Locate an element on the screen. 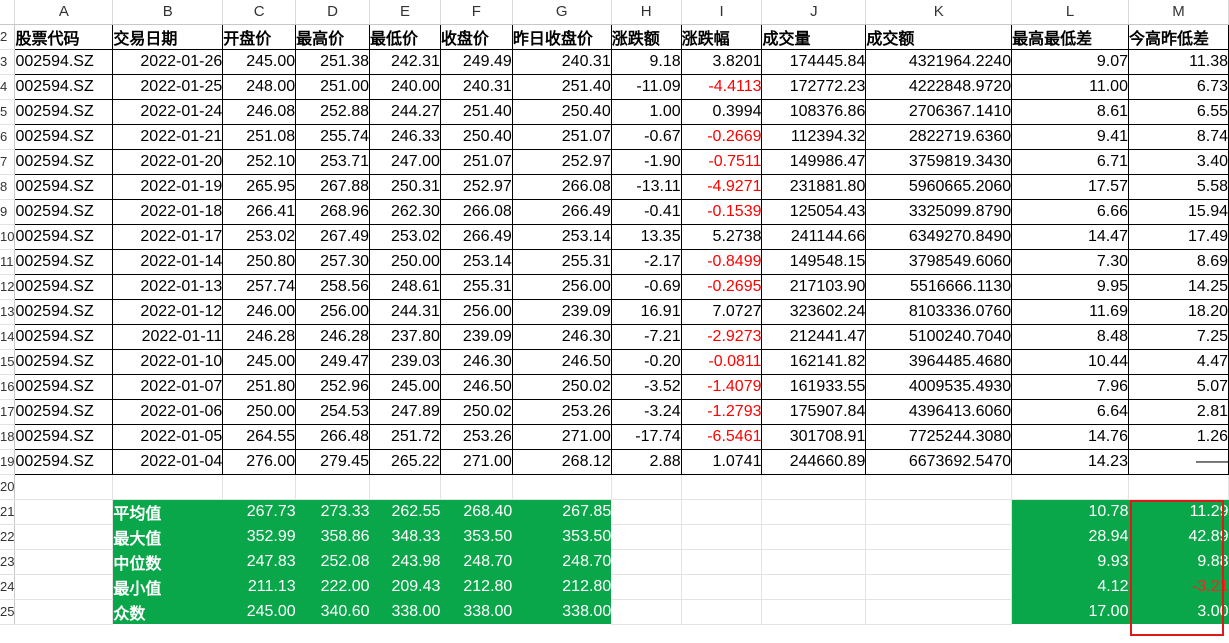  header-cell: 股票代码 is located at coordinates (64, 36).